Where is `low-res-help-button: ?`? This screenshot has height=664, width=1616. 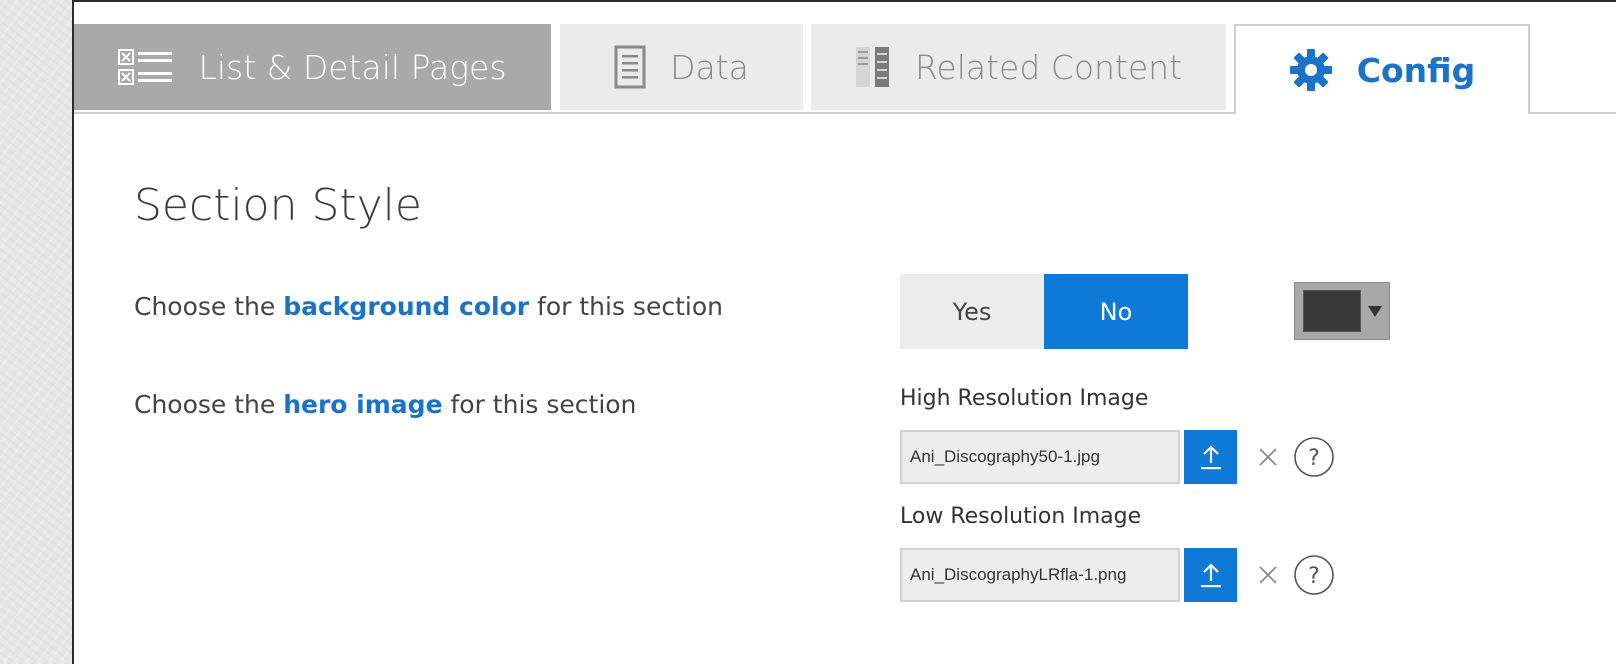
low-res-help-button: ? is located at coordinates (1314, 575).